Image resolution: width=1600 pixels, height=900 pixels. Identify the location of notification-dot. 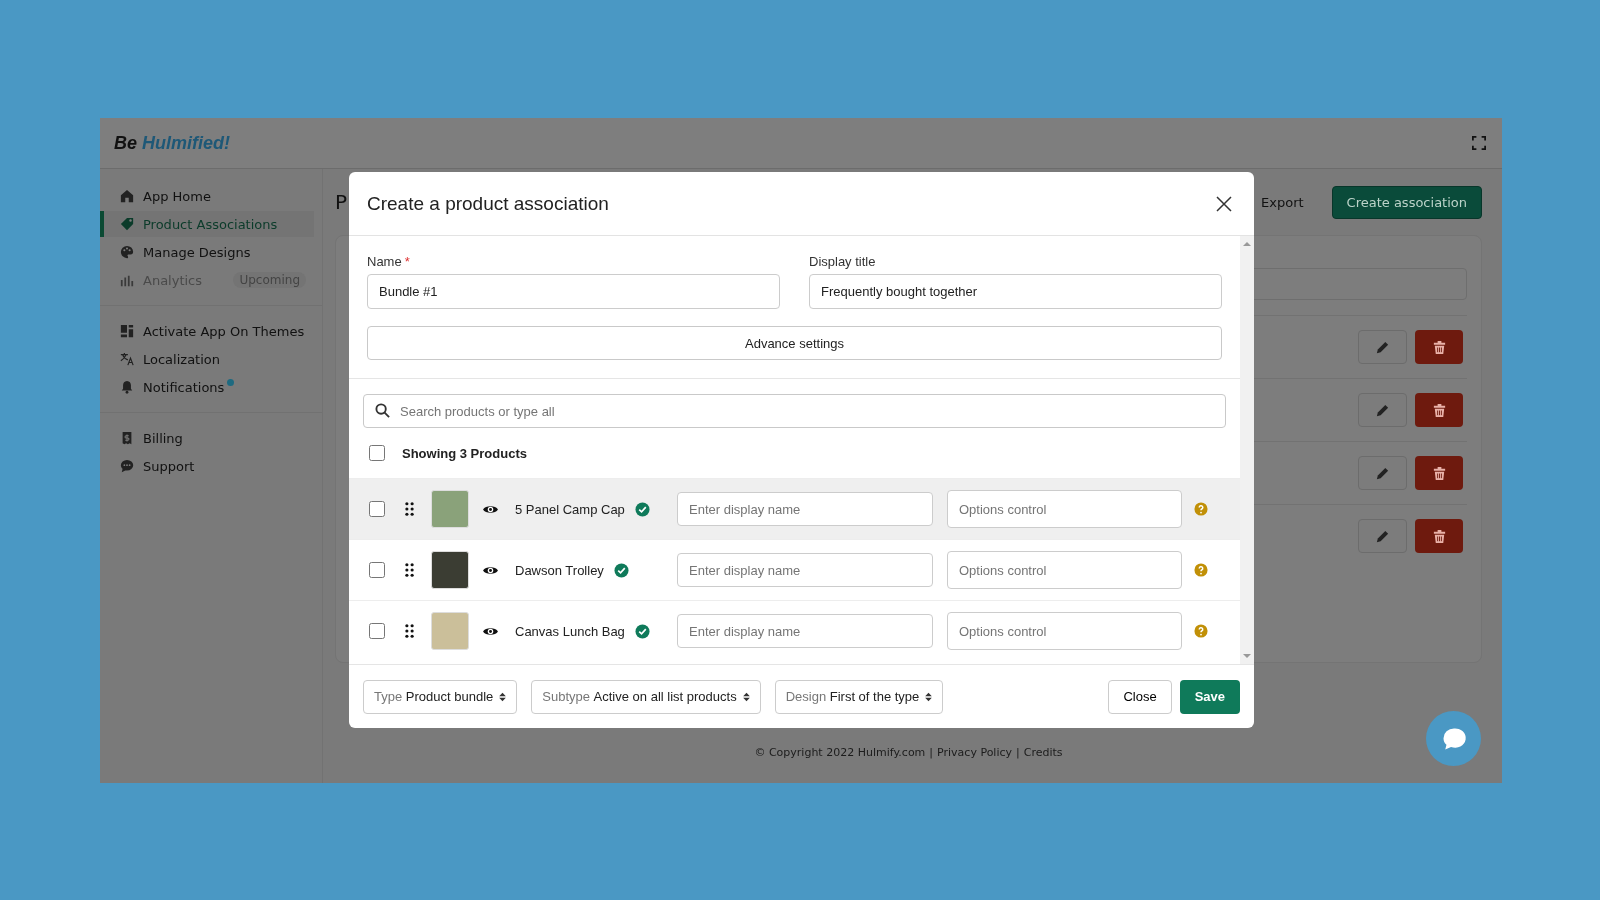
(231, 382).